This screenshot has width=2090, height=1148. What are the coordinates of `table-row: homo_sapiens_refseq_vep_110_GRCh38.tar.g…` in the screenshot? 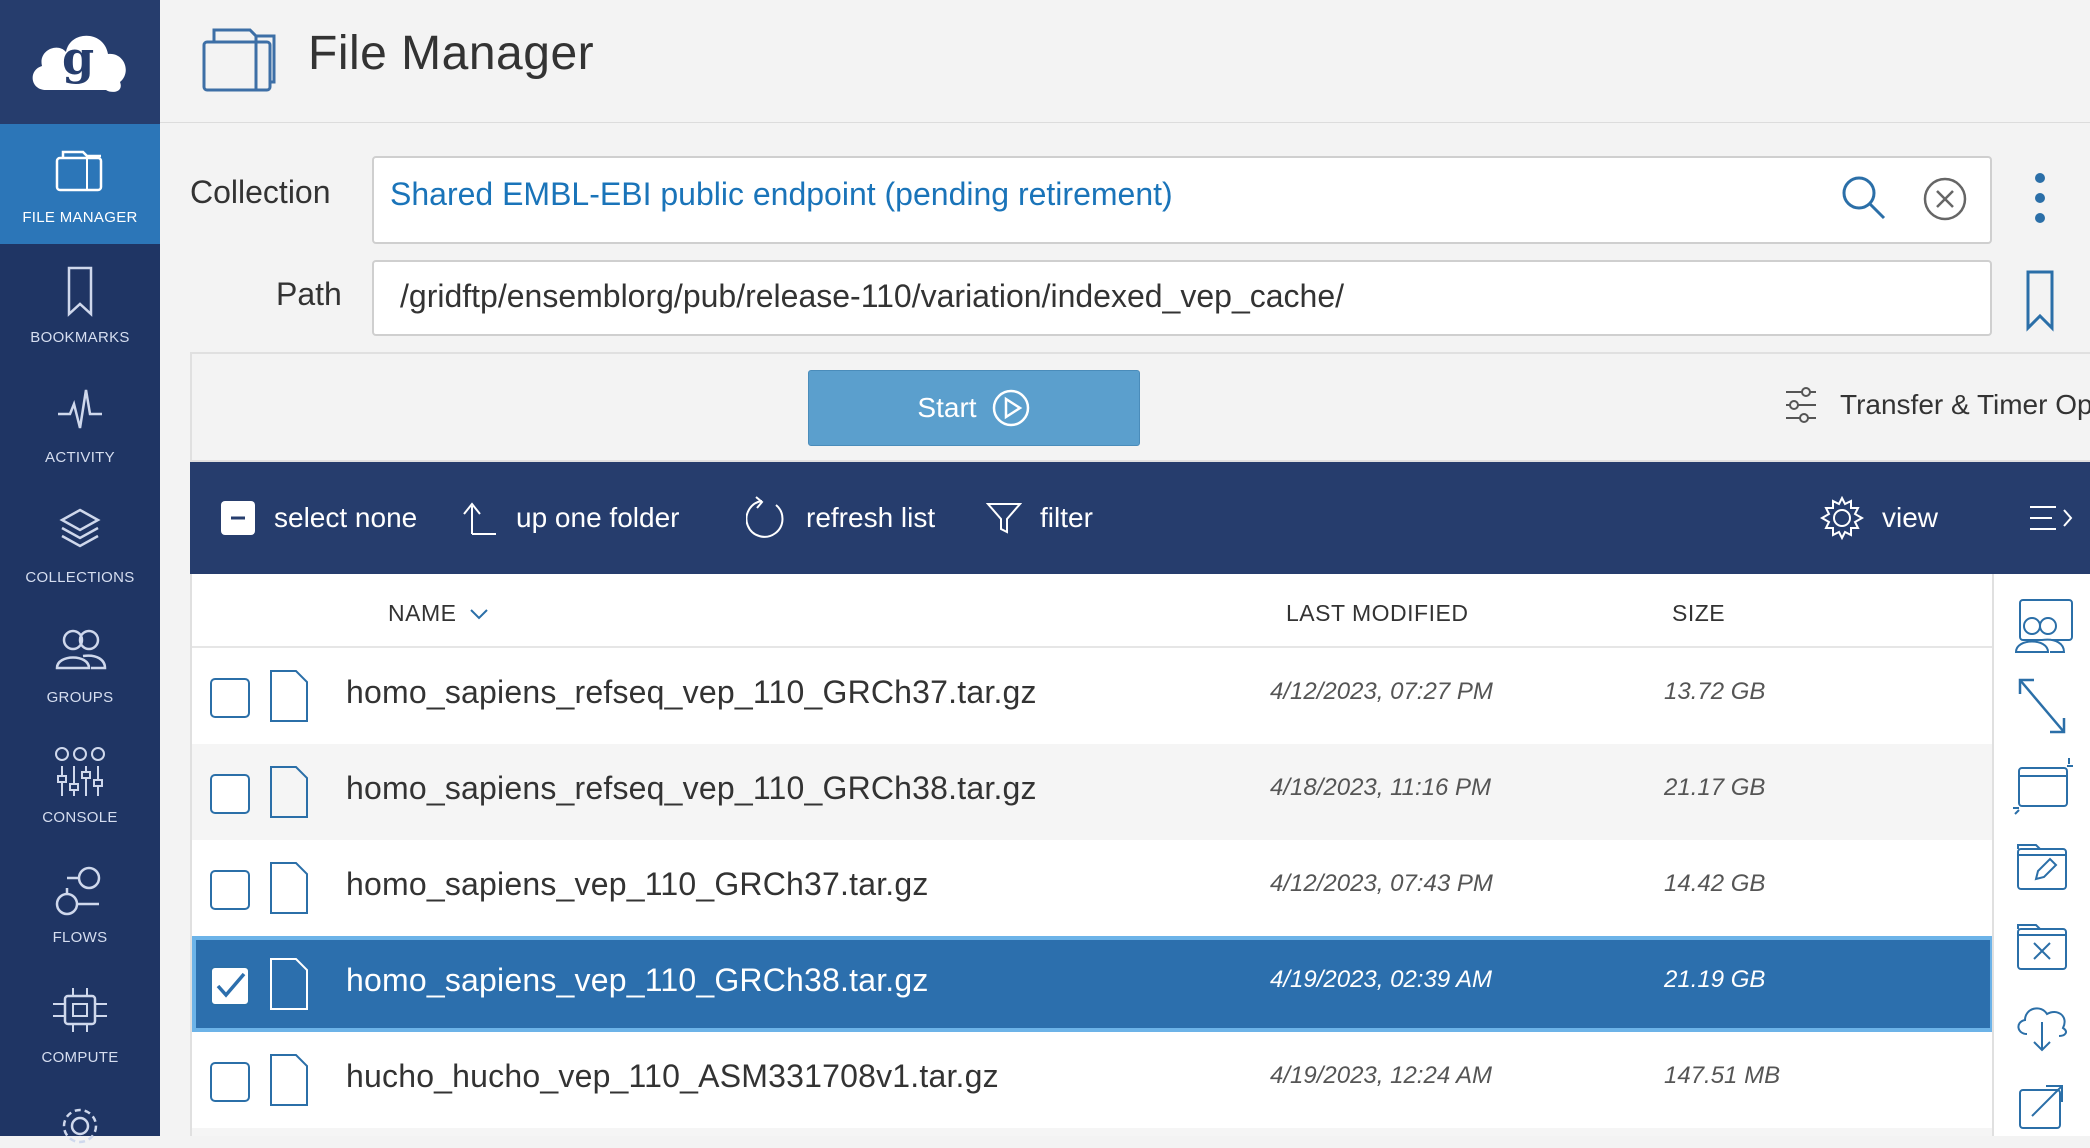 It's located at (1093, 792).